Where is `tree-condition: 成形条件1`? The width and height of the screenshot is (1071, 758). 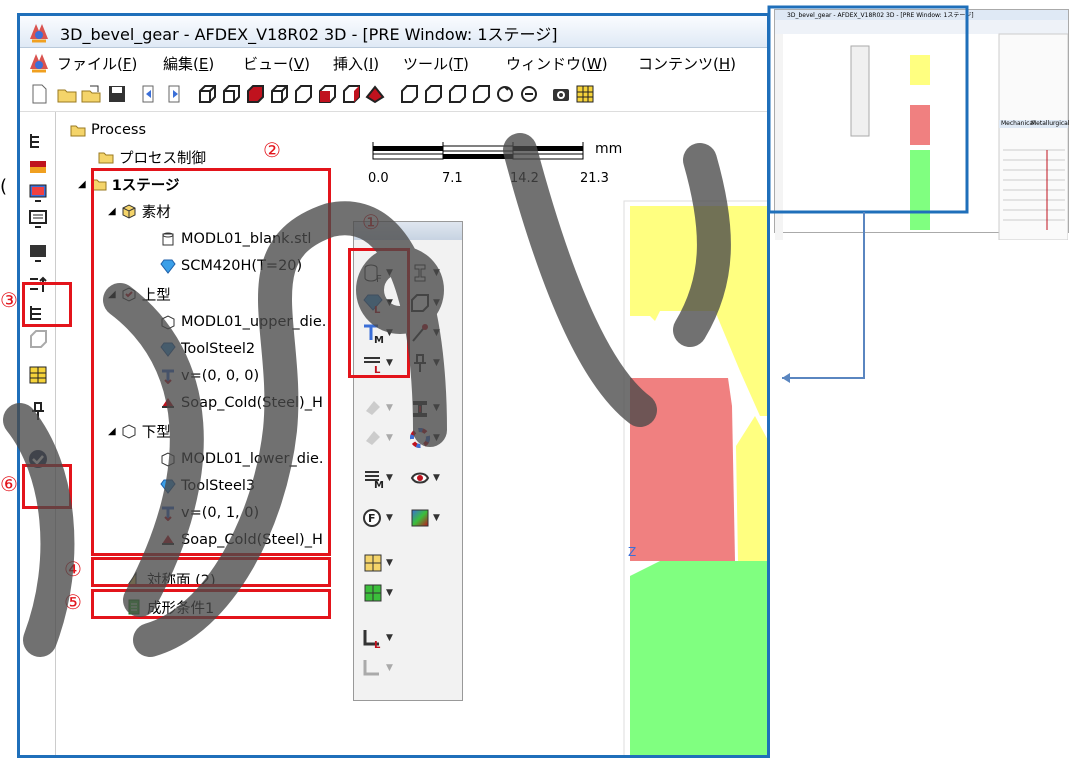 tree-condition: 成形条件1 is located at coordinates (170, 607).